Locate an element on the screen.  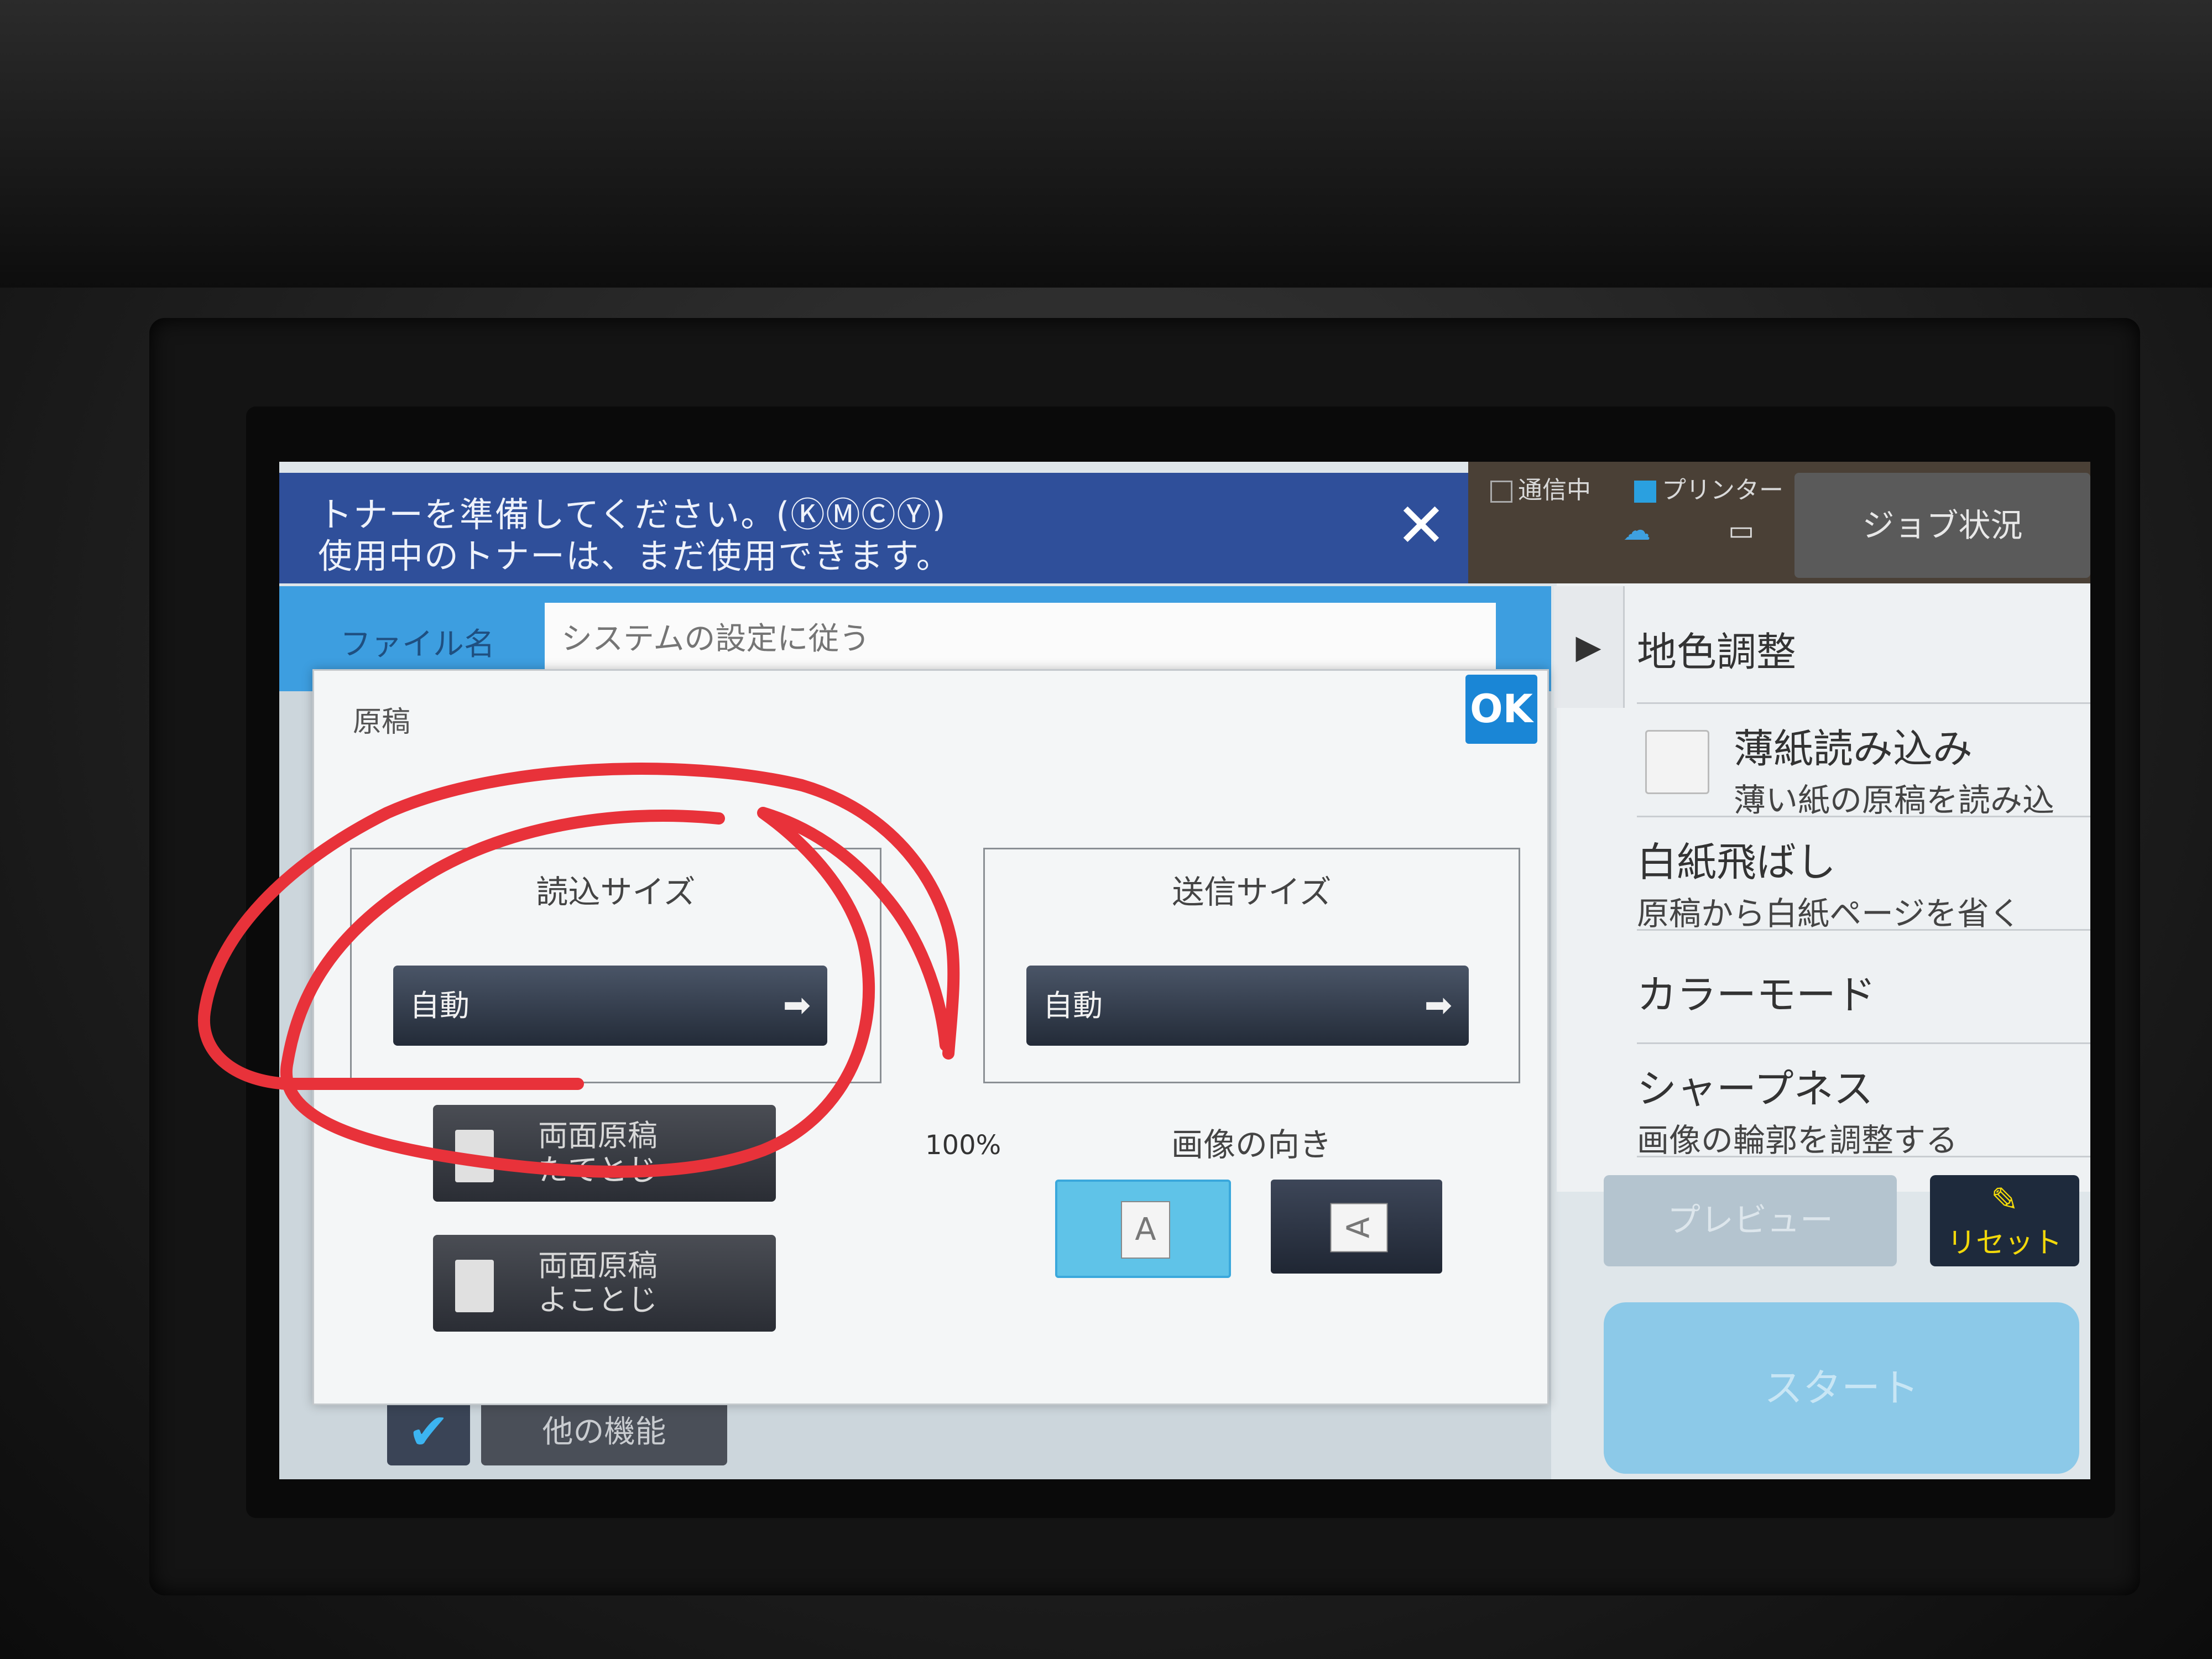
toner-warning-banner: トナーを準備してください。(ⓀⓂⒸⓎ) 使用中のトナーは、まだ使用できます。 ✕ is located at coordinates (874, 528).